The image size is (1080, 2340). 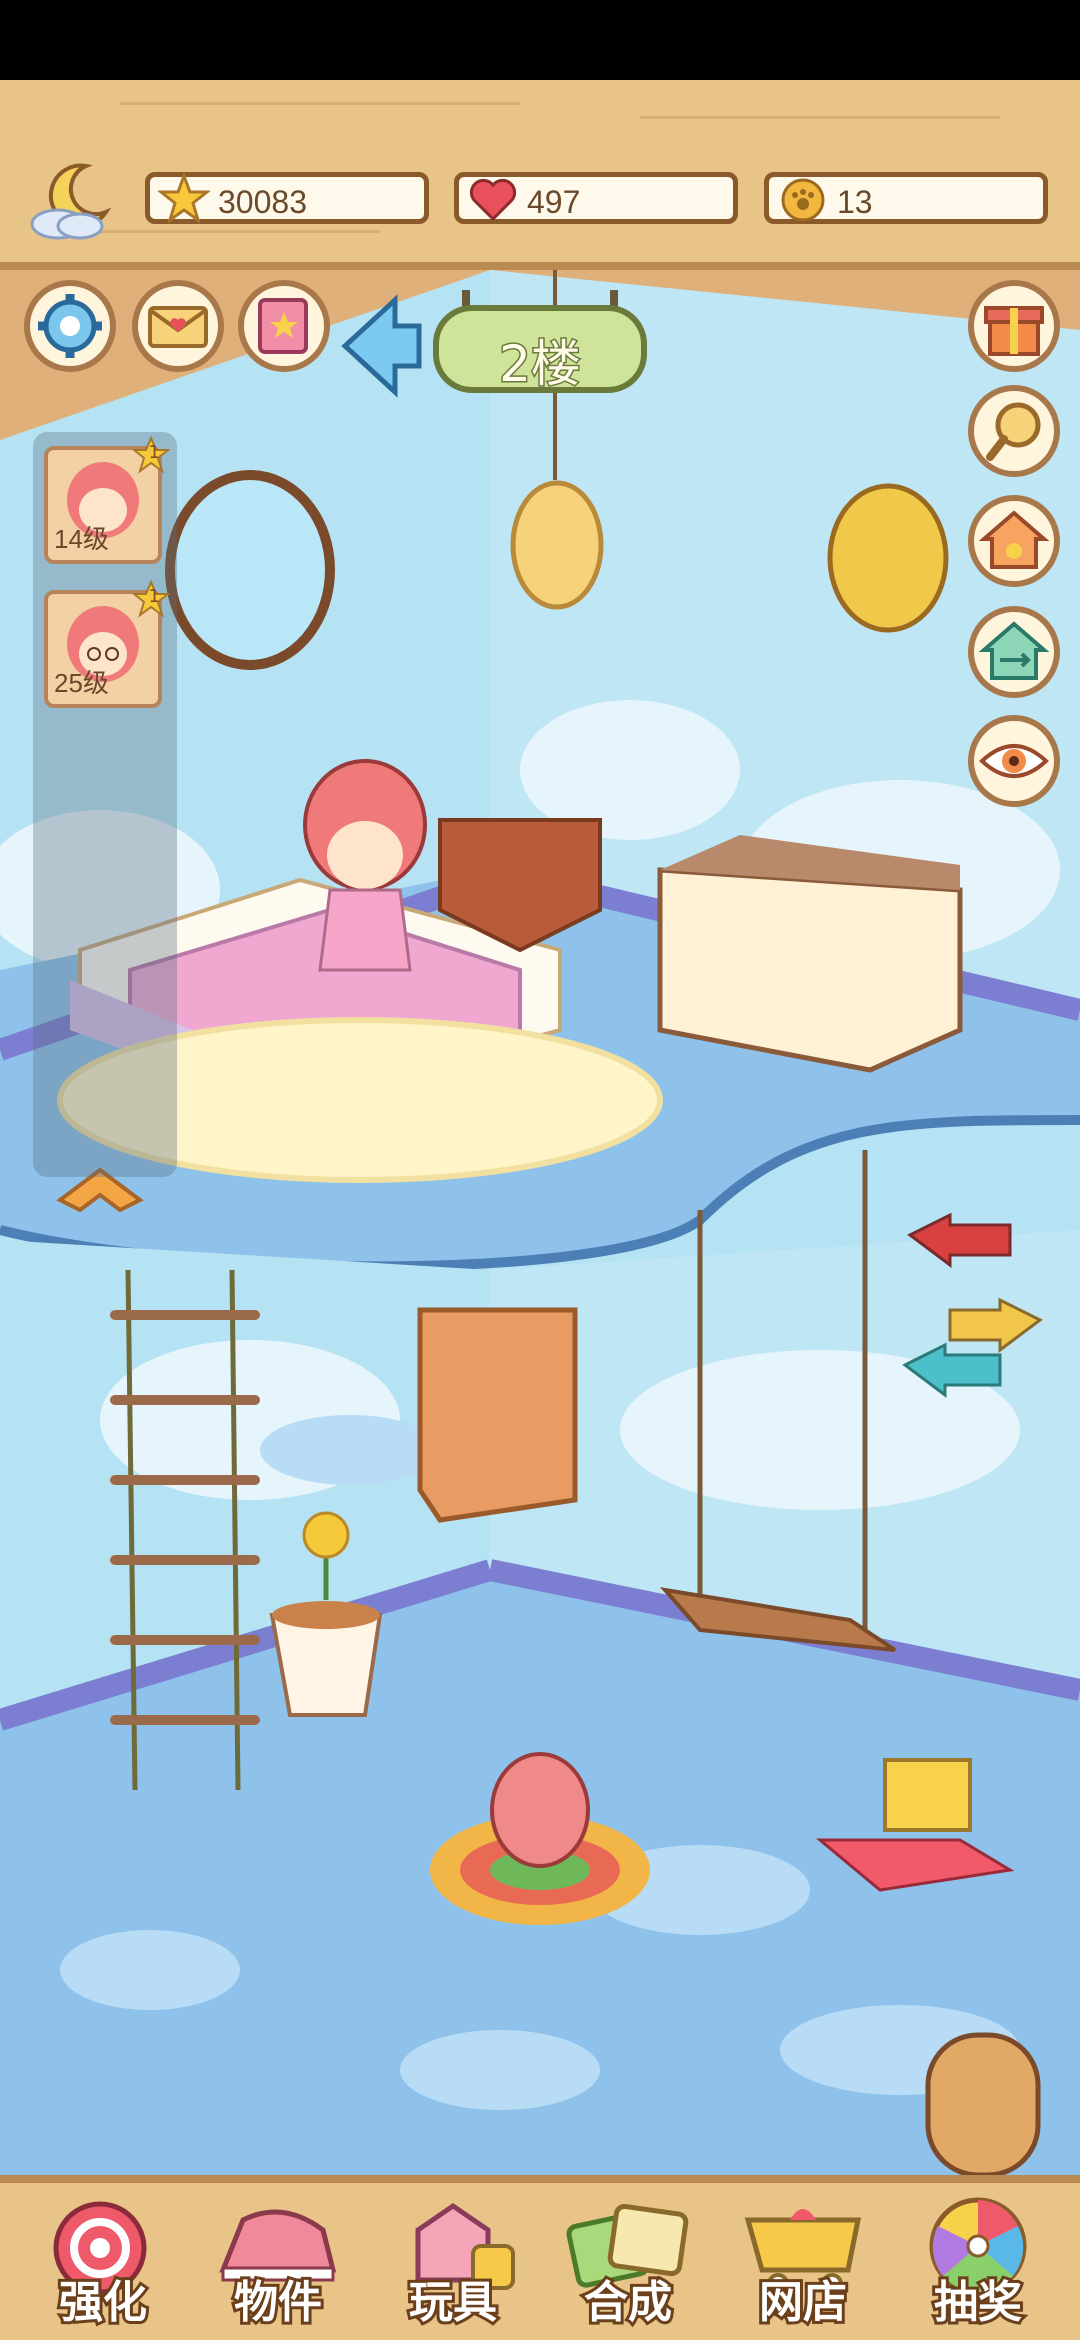 I want to click on magnifier-button, so click(x=1014, y=431).